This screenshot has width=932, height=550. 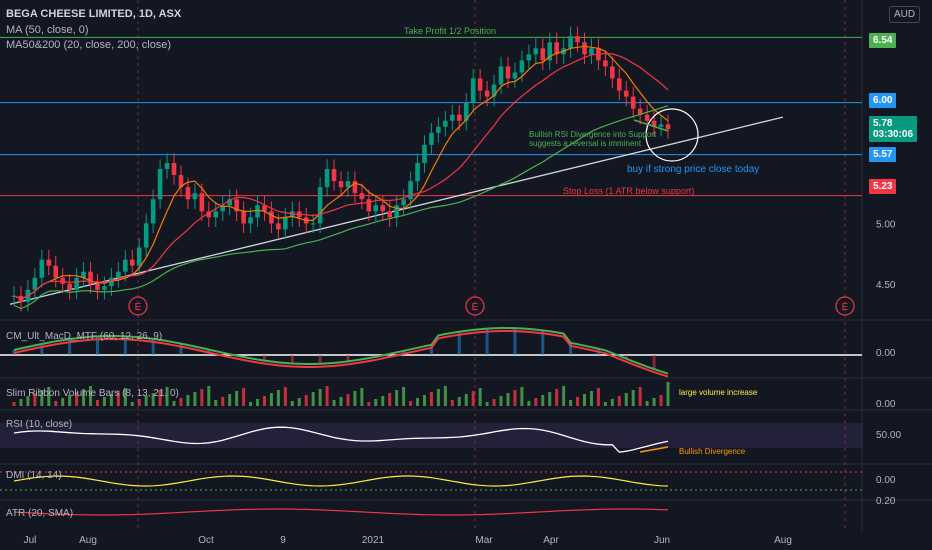 What do you see at coordinates (92, 393) in the screenshot?
I see `panel-volume-name: Slim Ribbon Volume Bars (8, 13, 21, 0)` at bounding box center [92, 393].